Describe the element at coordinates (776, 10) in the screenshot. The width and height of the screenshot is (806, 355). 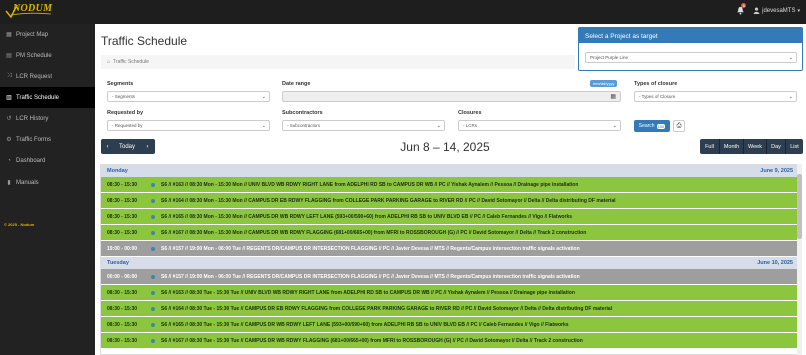
I see `user-menu: jdevesaMTS ▾` at that location.